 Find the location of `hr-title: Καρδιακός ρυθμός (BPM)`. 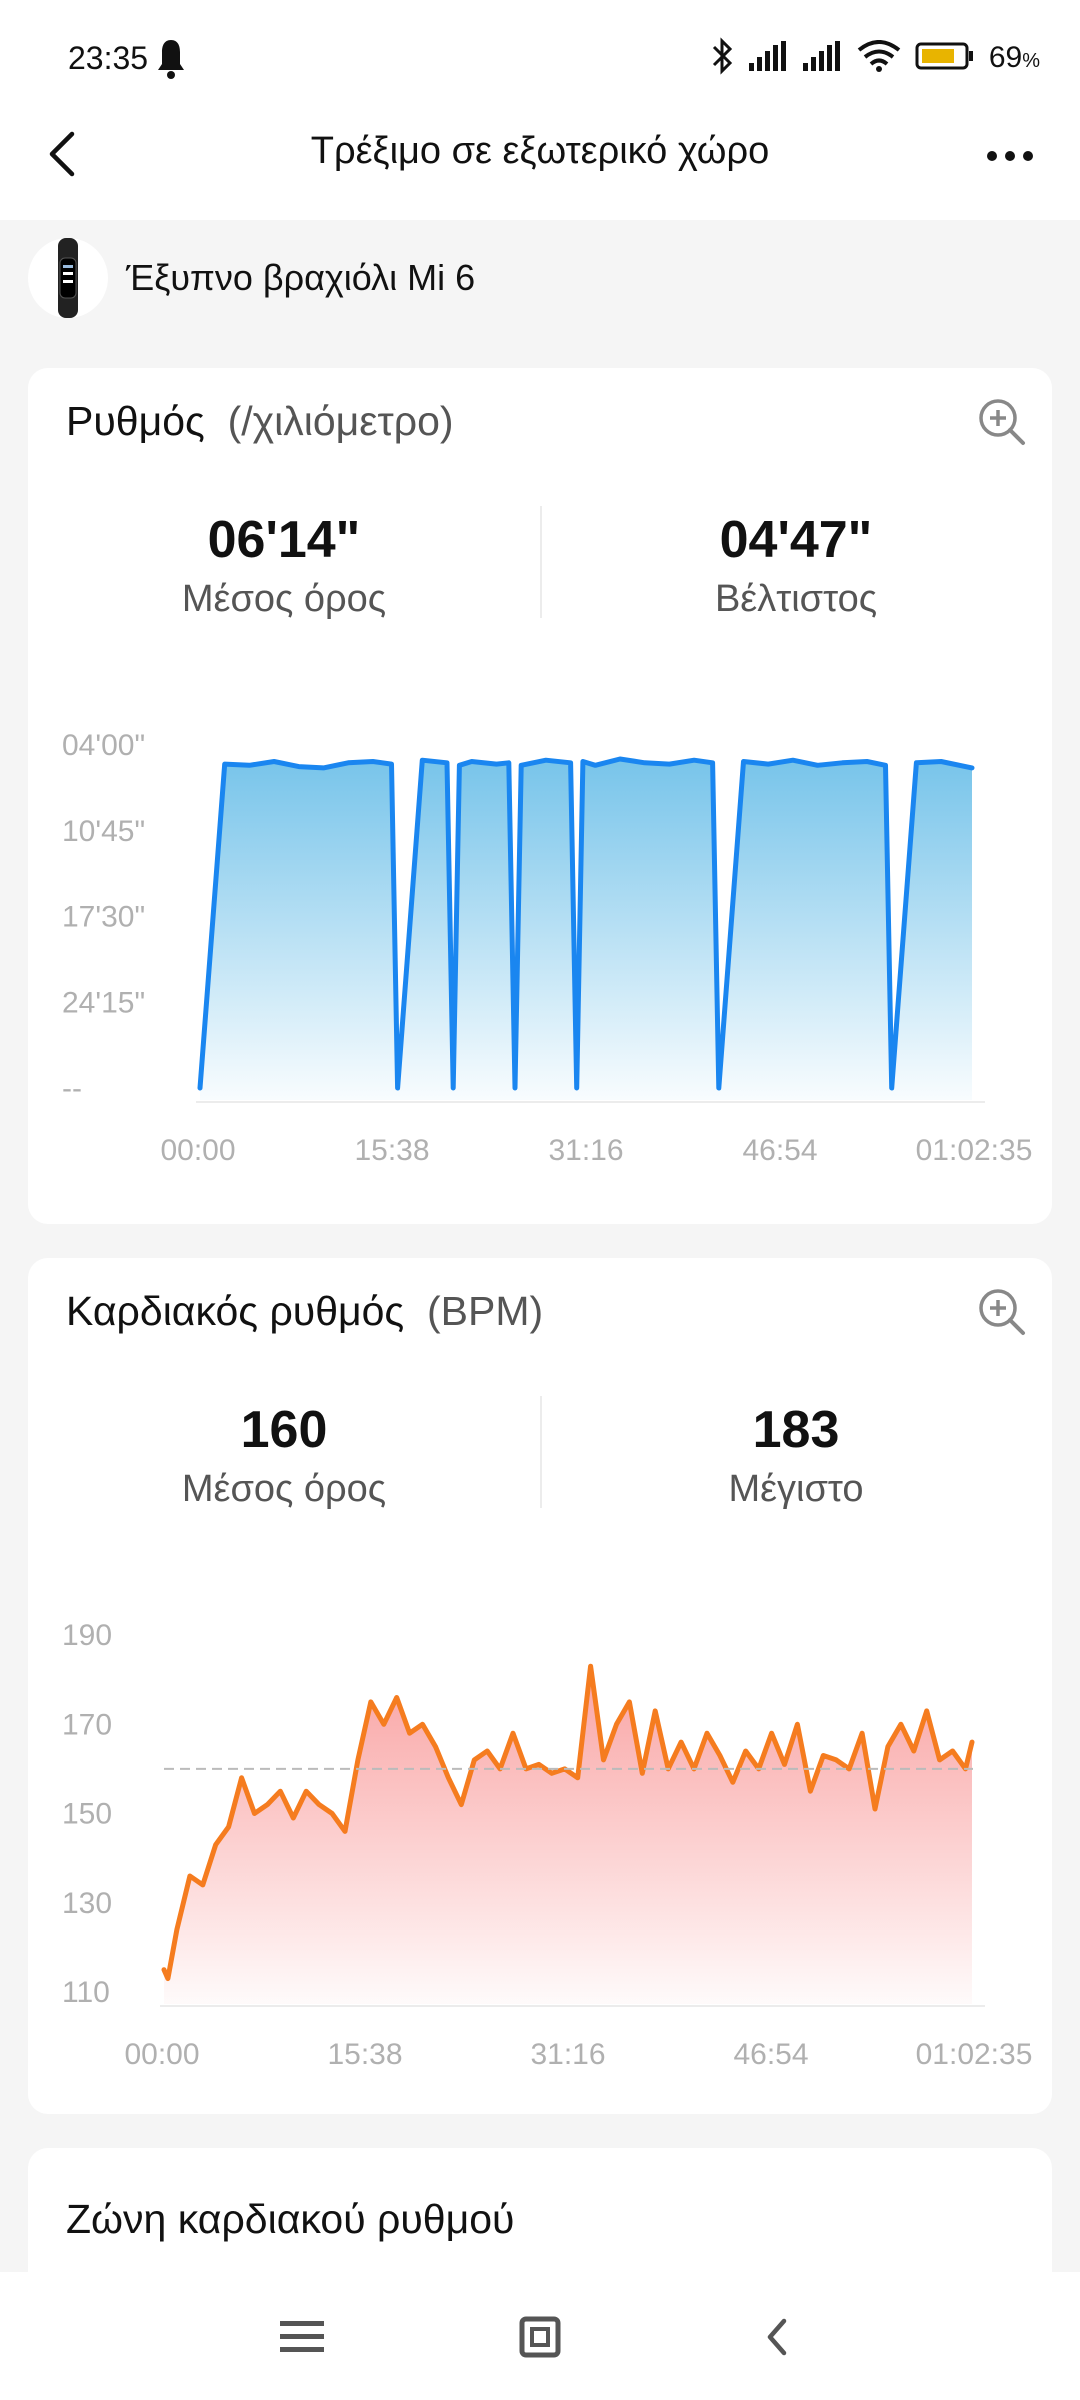

hr-title: Καρδιακός ρυθμός (BPM) is located at coordinates (305, 1311).